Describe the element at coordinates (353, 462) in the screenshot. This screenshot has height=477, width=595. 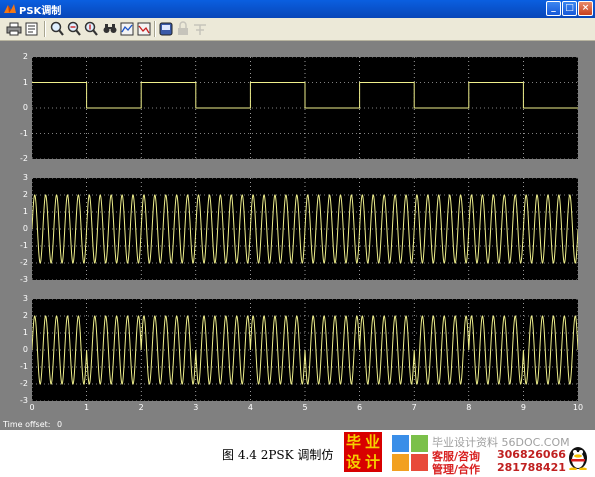
I see `logo-char: 设` at that location.